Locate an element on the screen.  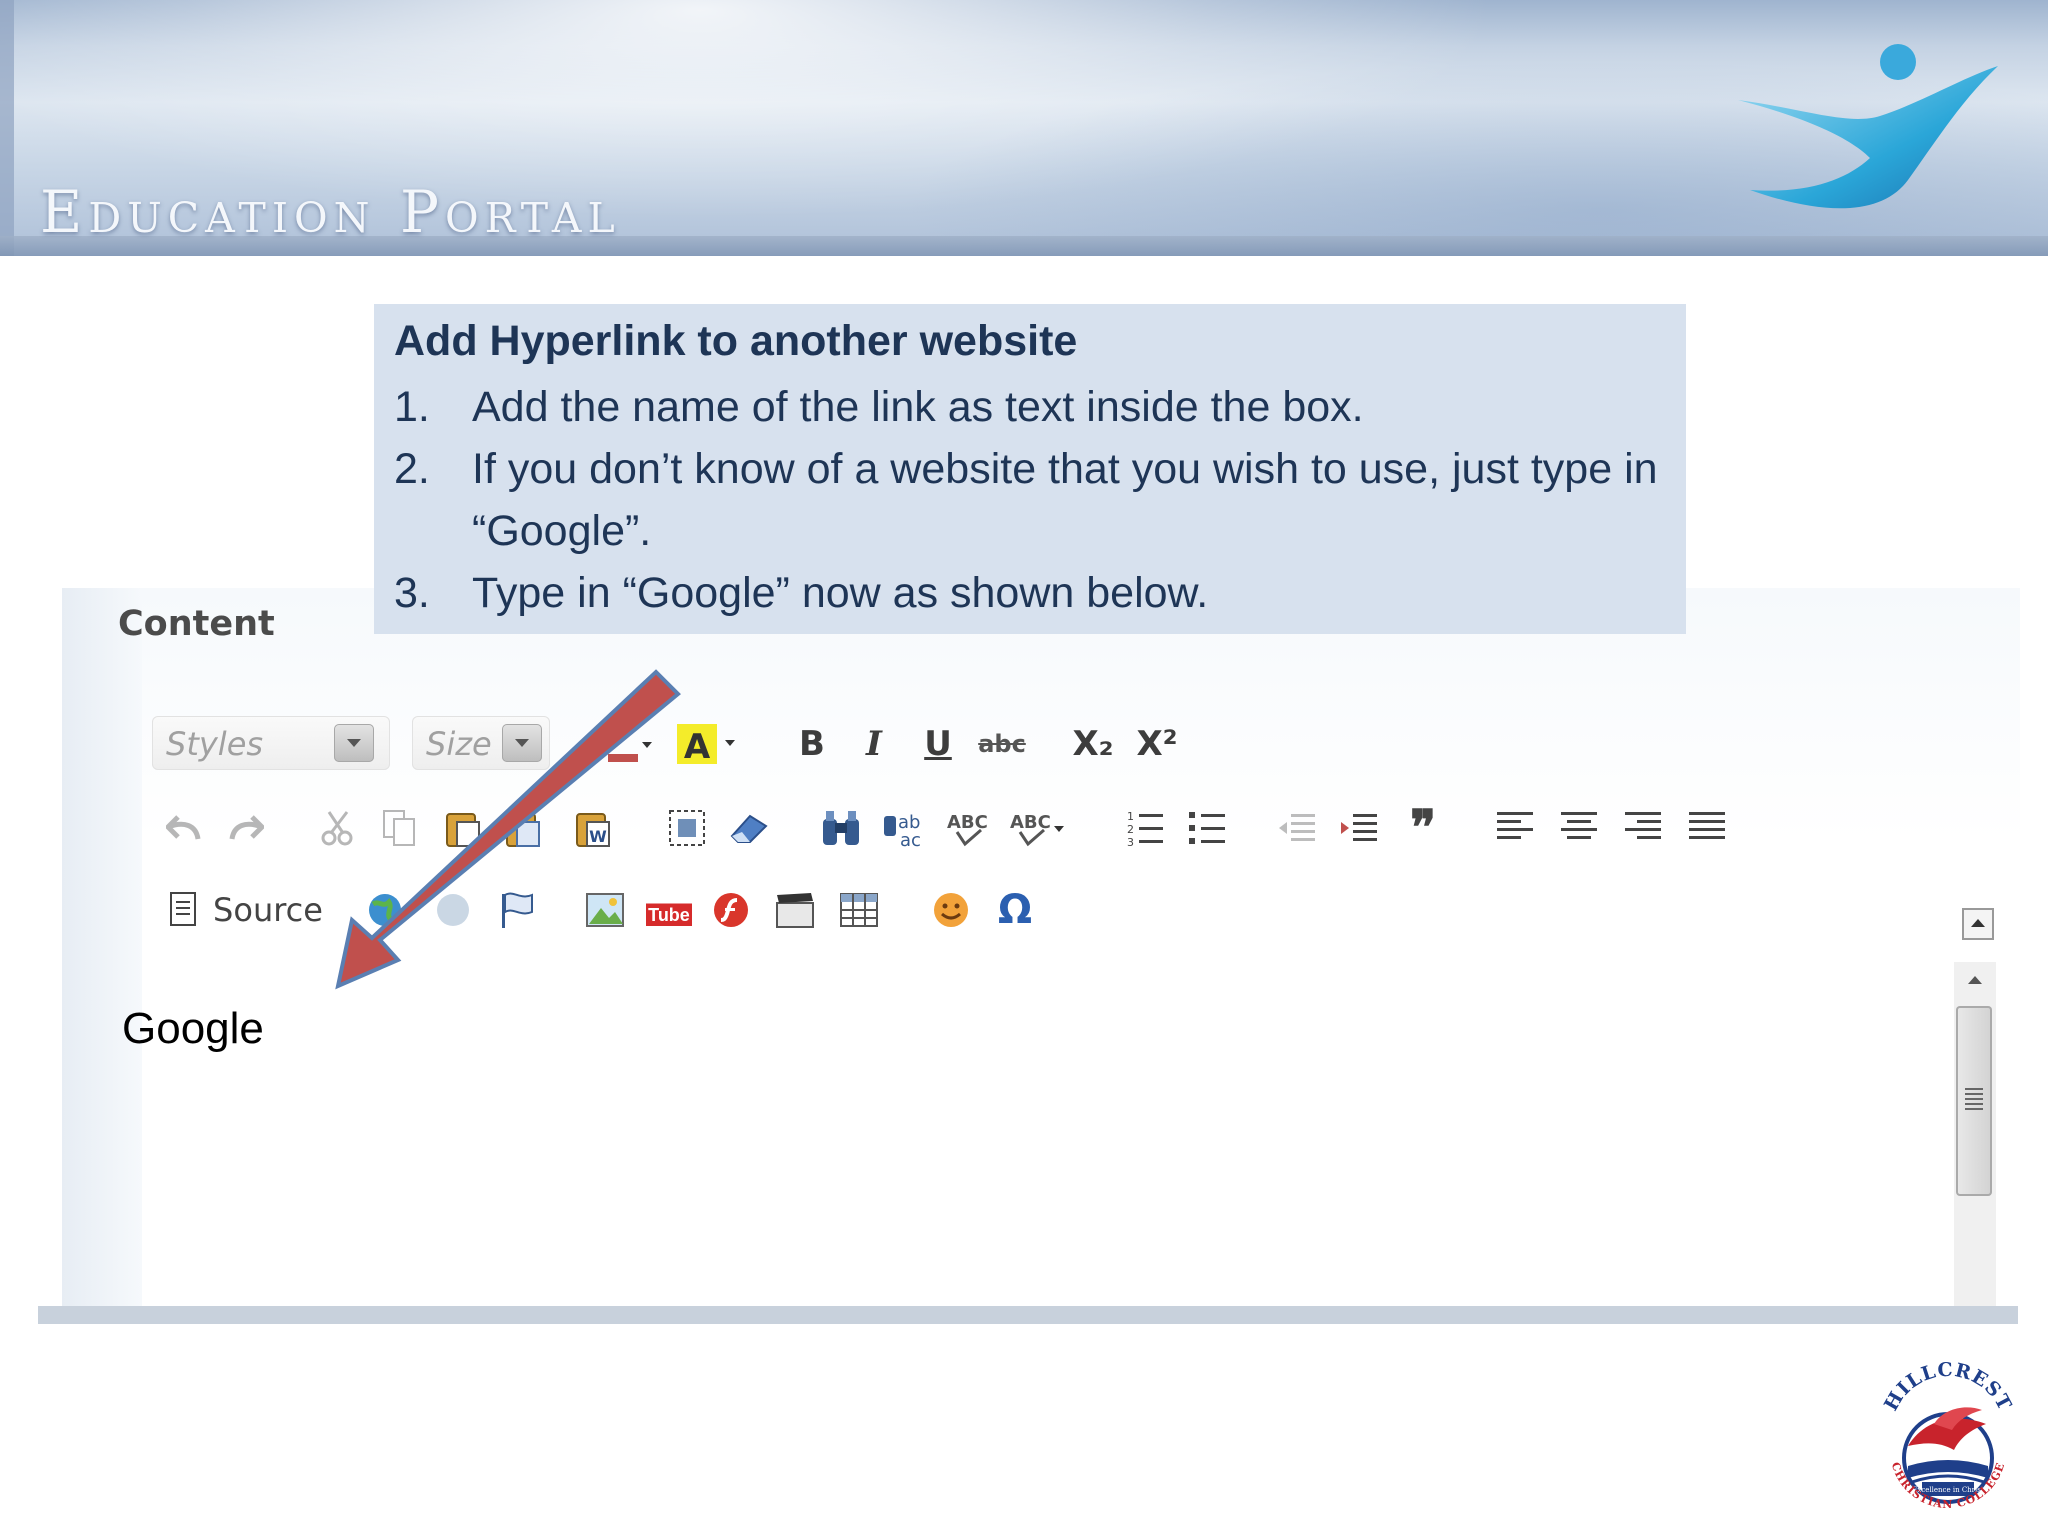
select-all-button is located at coordinates (687, 828).